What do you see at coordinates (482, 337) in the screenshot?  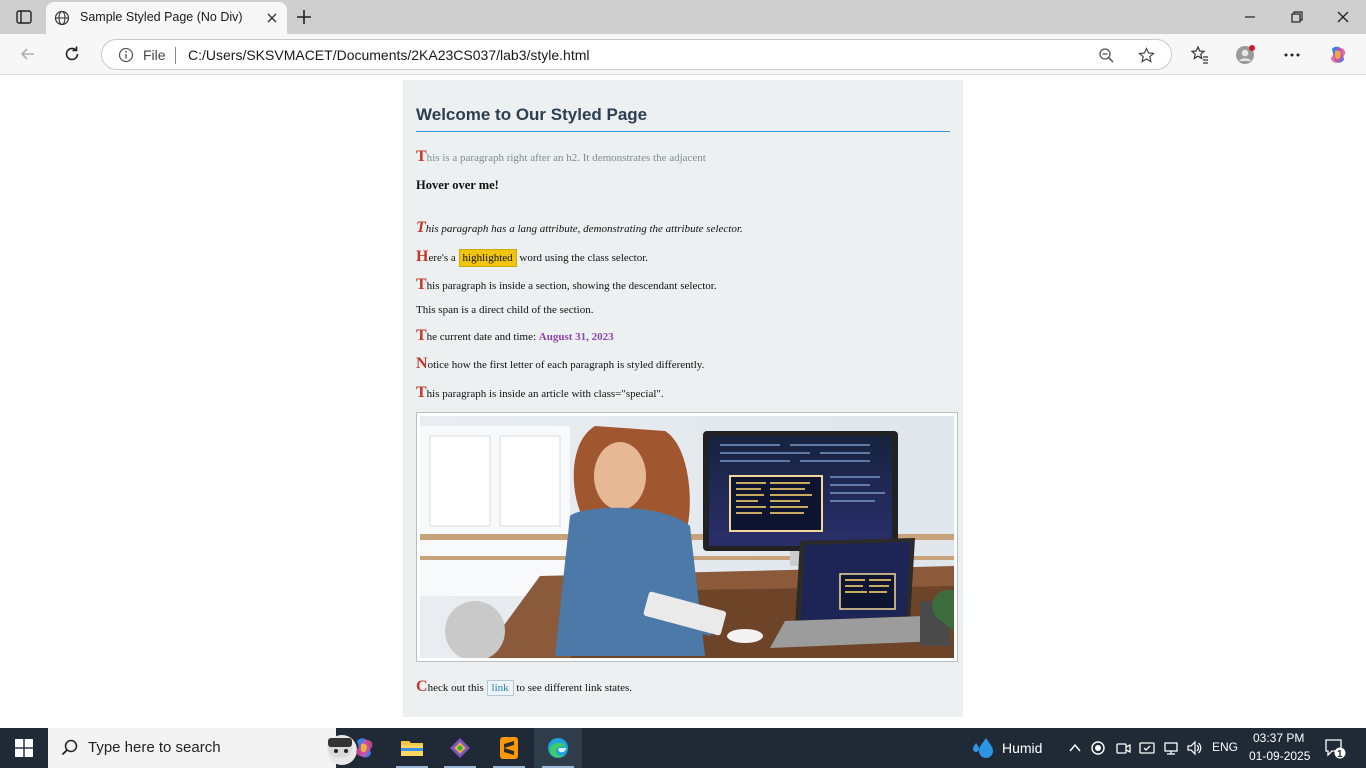 I see `paragraph-text: he current date and time:` at bounding box center [482, 337].